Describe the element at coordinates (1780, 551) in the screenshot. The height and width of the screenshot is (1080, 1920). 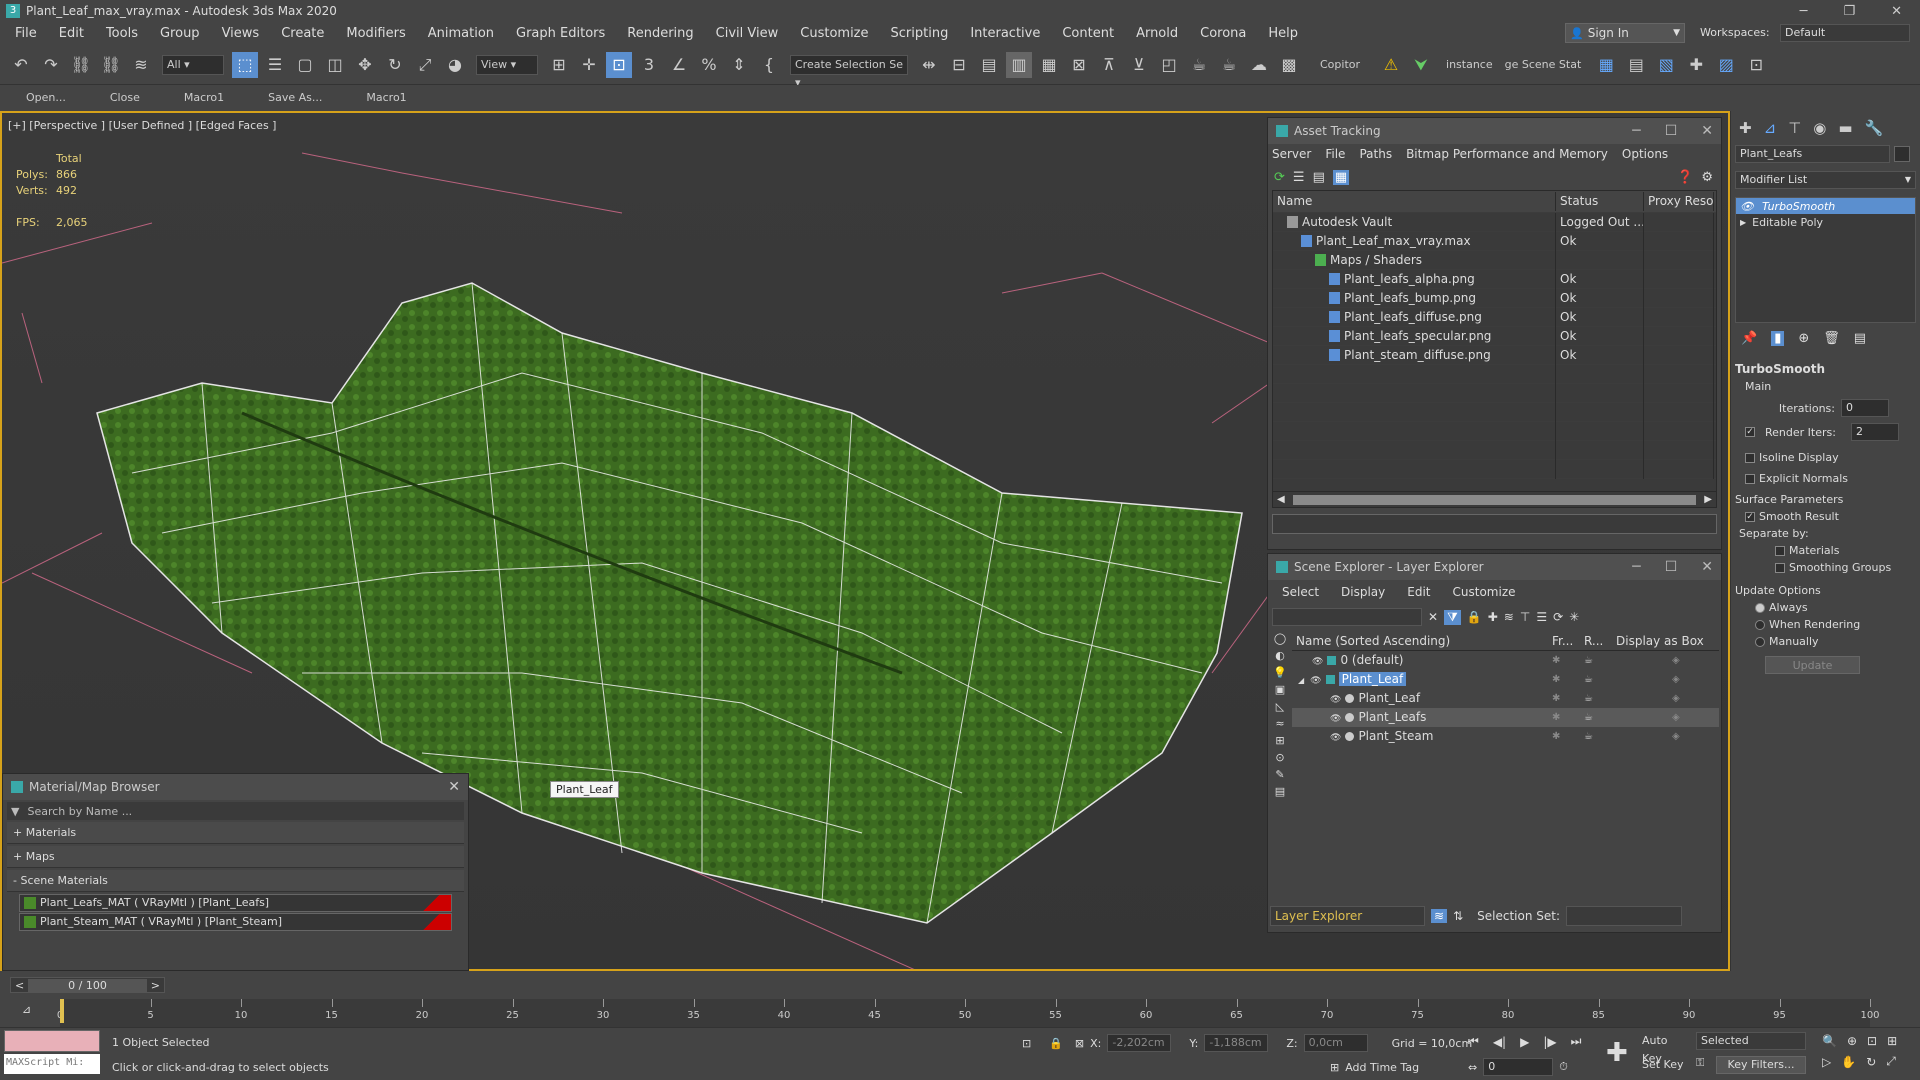
I see `materials-checkbox` at that location.